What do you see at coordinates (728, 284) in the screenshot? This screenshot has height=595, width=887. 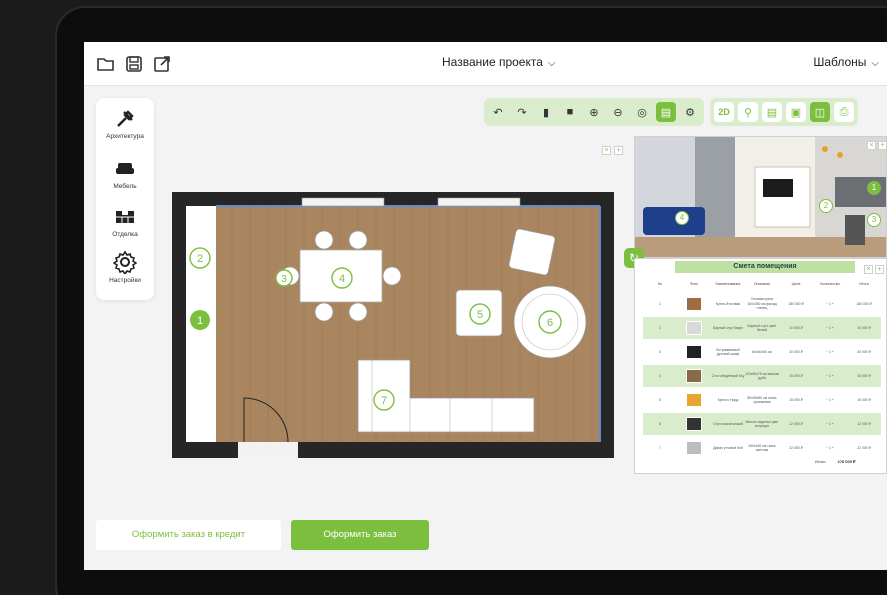 I see `column-header: Наименование` at bounding box center [728, 284].